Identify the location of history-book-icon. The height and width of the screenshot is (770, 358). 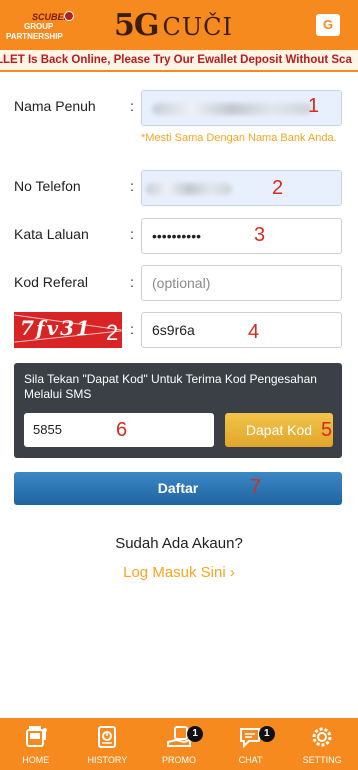
(107, 737).